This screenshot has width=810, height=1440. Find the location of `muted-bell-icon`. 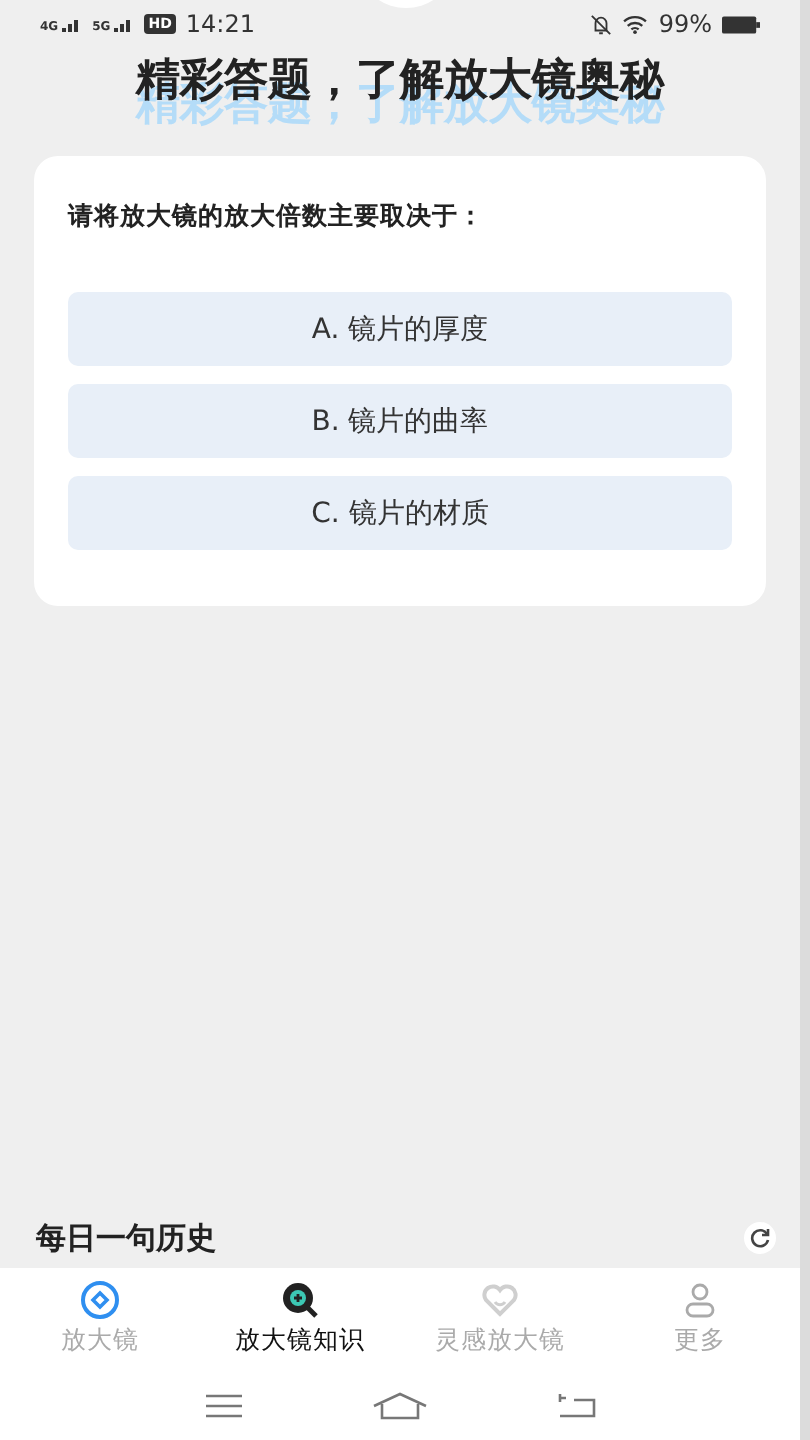

muted-bell-icon is located at coordinates (601, 24).